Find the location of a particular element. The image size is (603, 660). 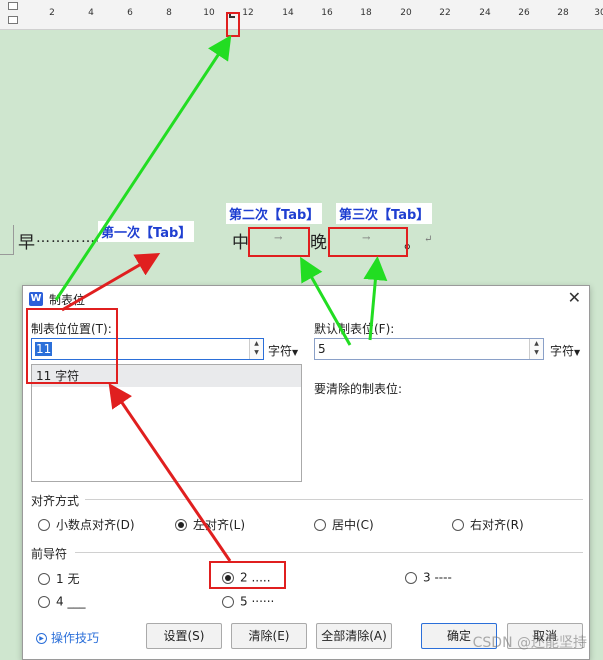

close-icon: ✕ is located at coordinates (574, 297).